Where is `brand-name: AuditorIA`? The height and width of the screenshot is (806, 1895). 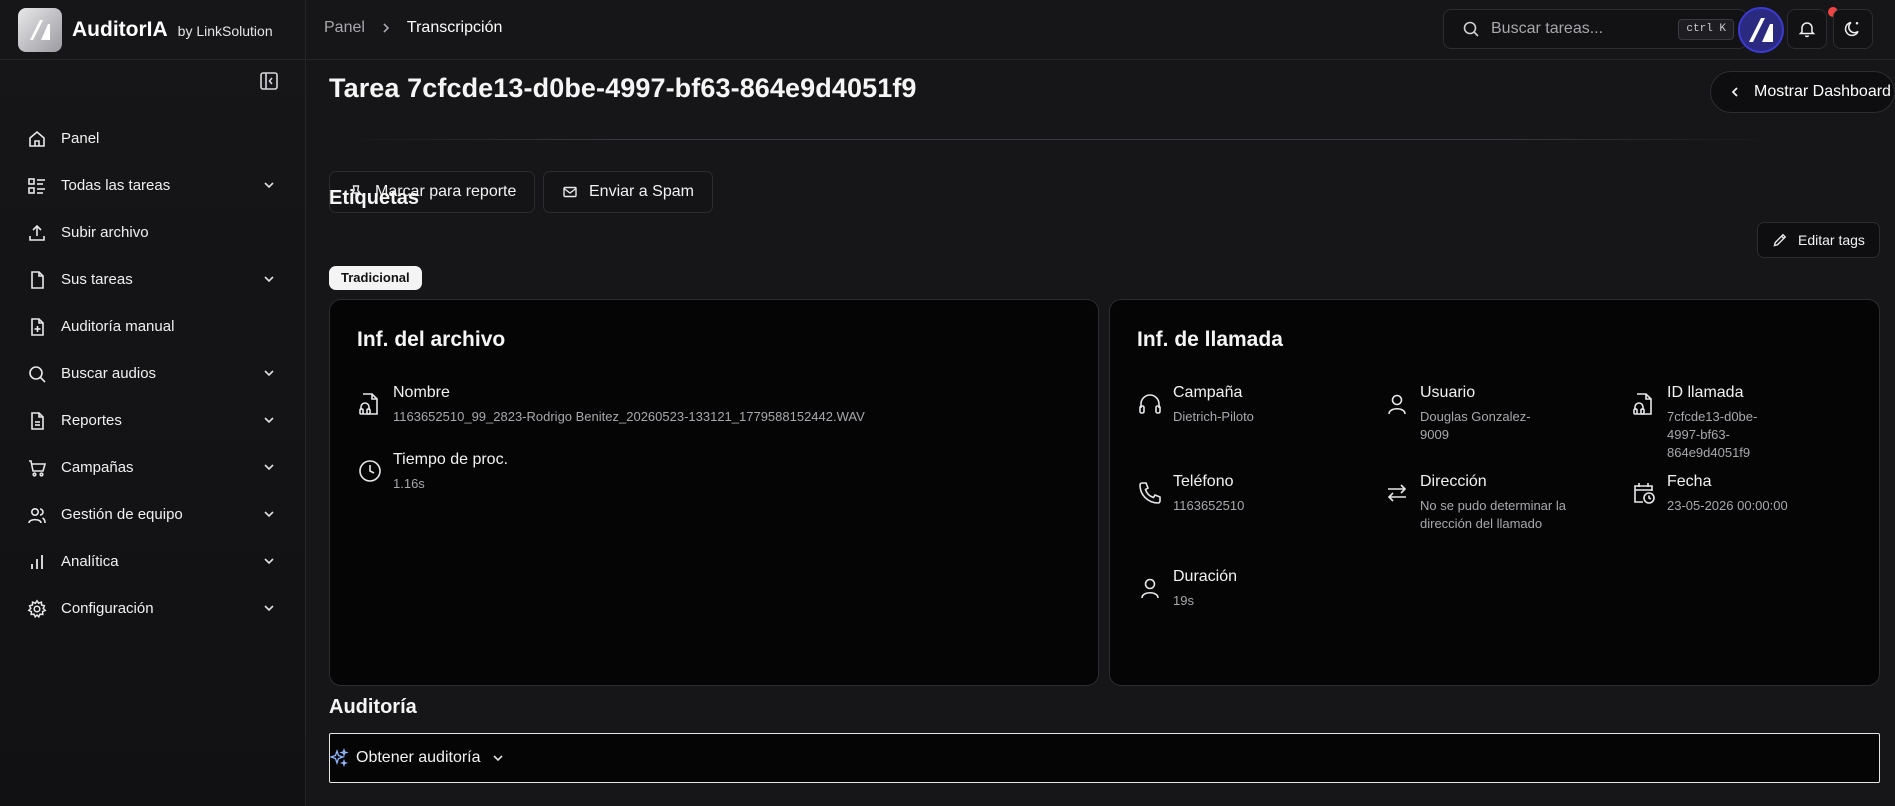
brand-name: AuditorIA is located at coordinates (120, 29).